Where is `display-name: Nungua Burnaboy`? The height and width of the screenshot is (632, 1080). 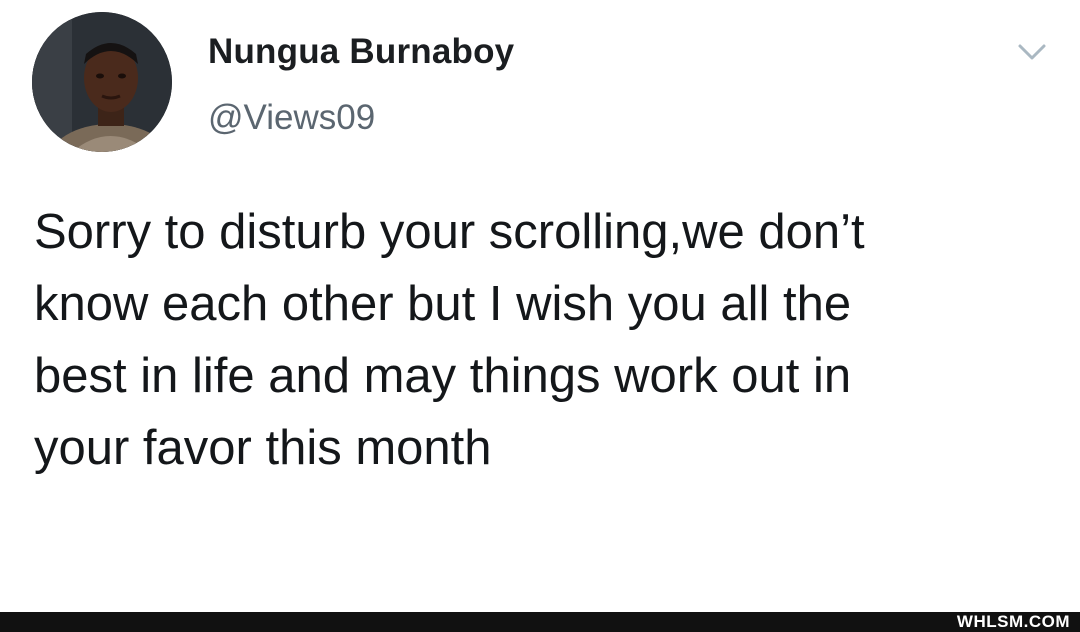
display-name: Nungua Burnaboy is located at coordinates (361, 52).